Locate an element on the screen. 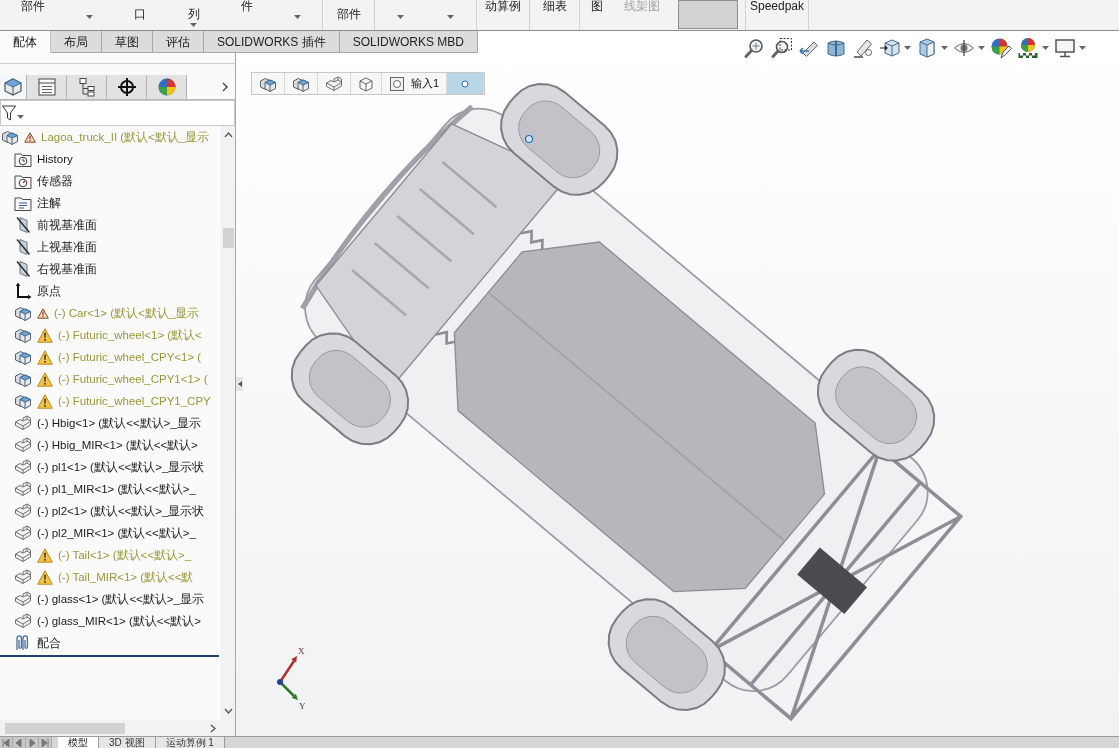  triangle-left-icon is located at coordinates (19, 742).